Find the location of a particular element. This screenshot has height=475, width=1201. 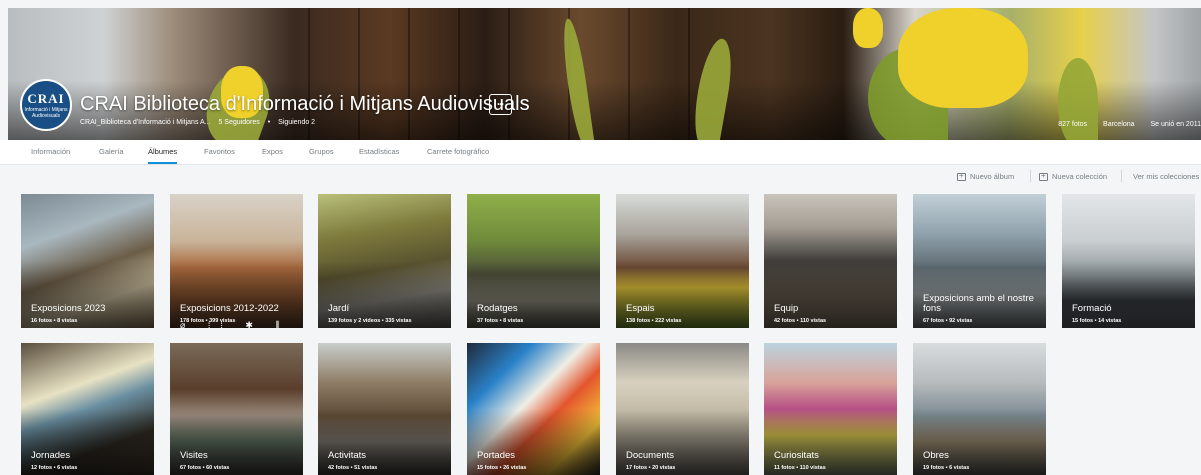

album-title: Exposicions 2023 is located at coordinates (68, 308).